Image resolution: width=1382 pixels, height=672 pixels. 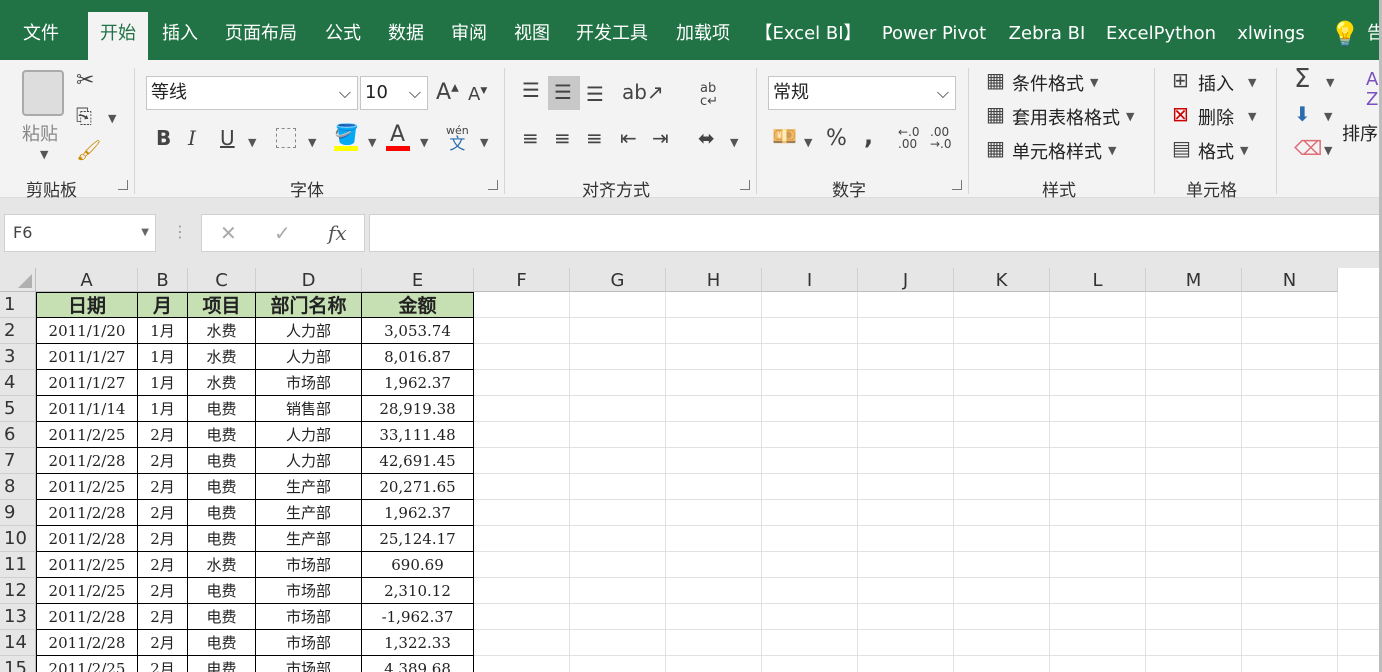 I want to click on decrease-decimal-icon: .00 →.0, so click(x=941, y=138).